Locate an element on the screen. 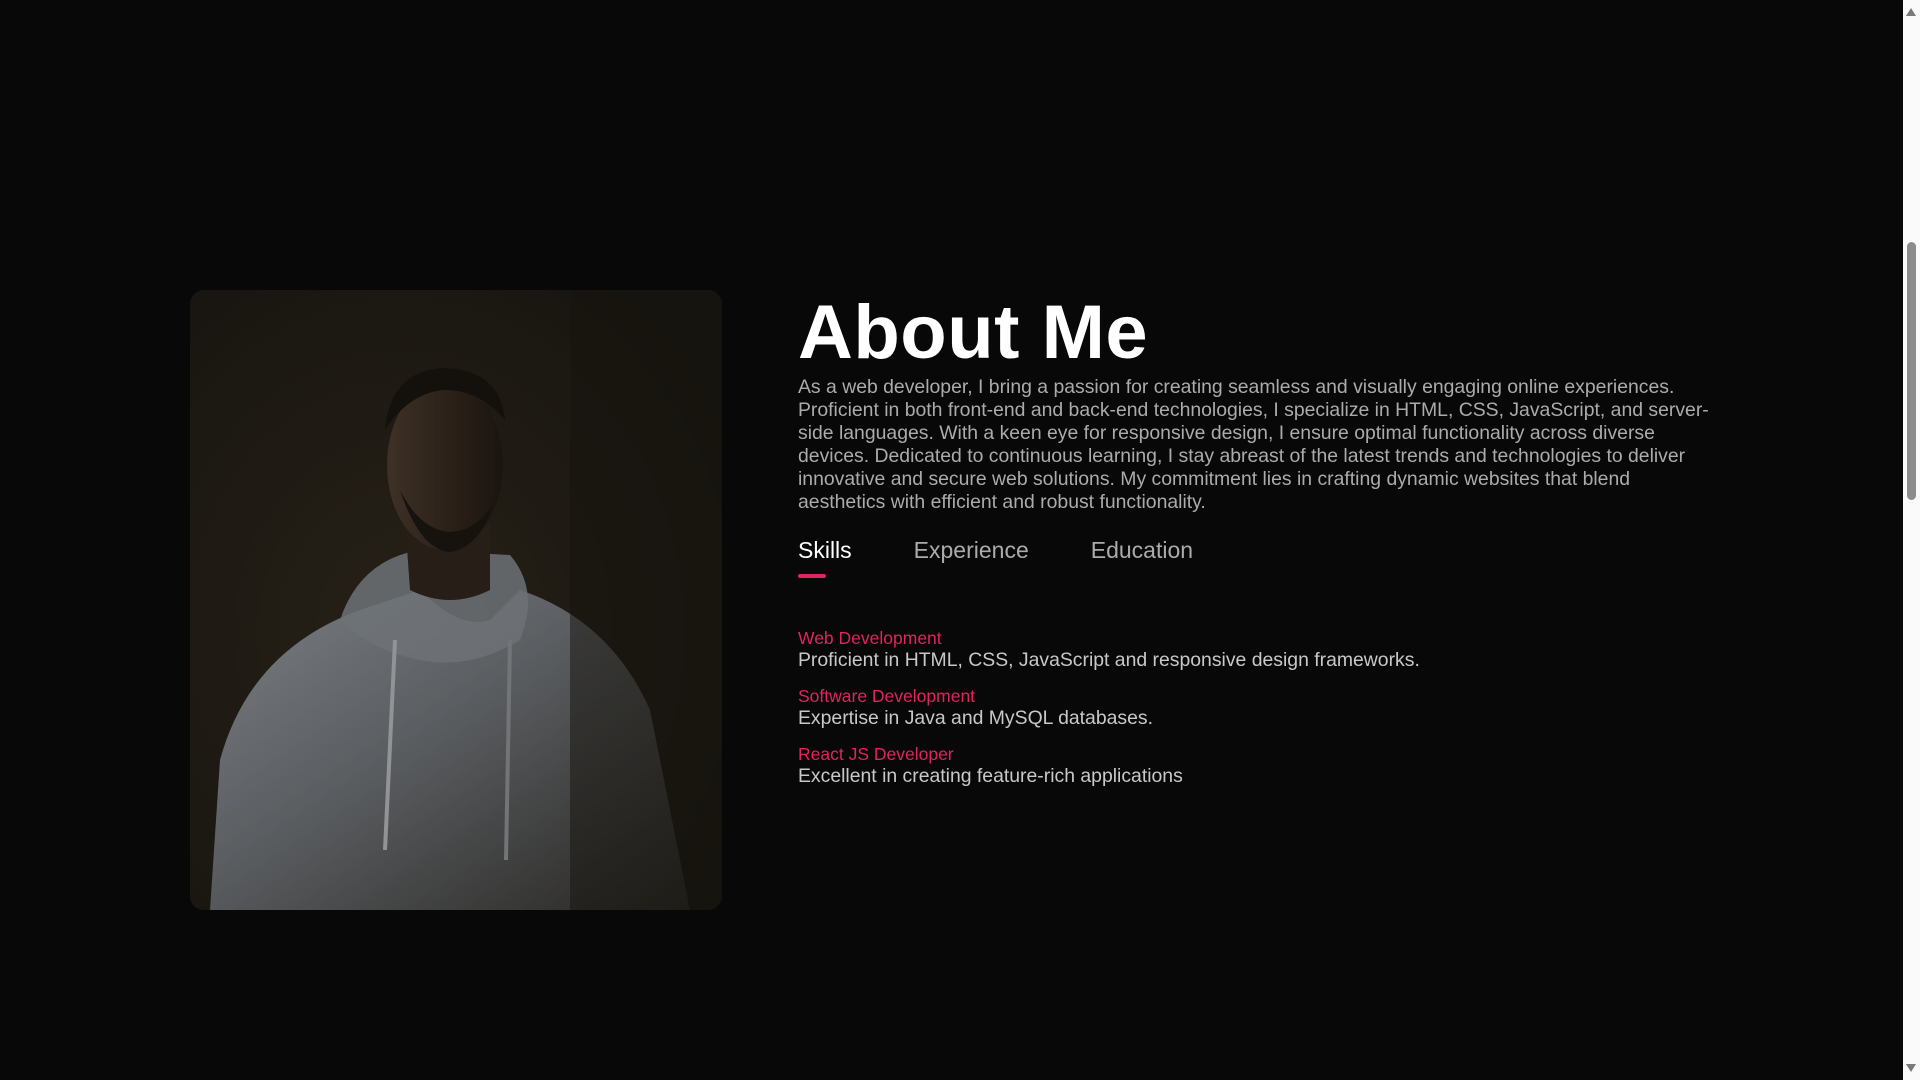  skill-title: Software Development is located at coordinates (887, 696).